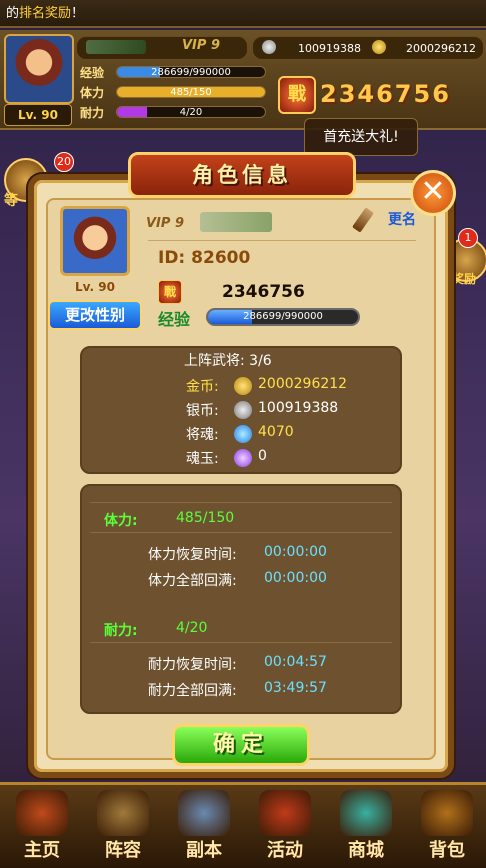 This screenshot has height=868, width=486. I want to click on generals-value: 3/6, so click(260, 361).